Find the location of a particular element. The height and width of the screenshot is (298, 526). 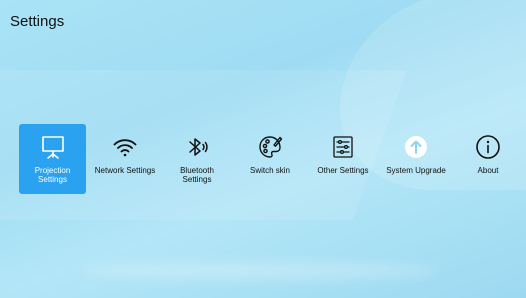

menu-item-projection-settings: Projection Settings is located at coordinates (52, 159).